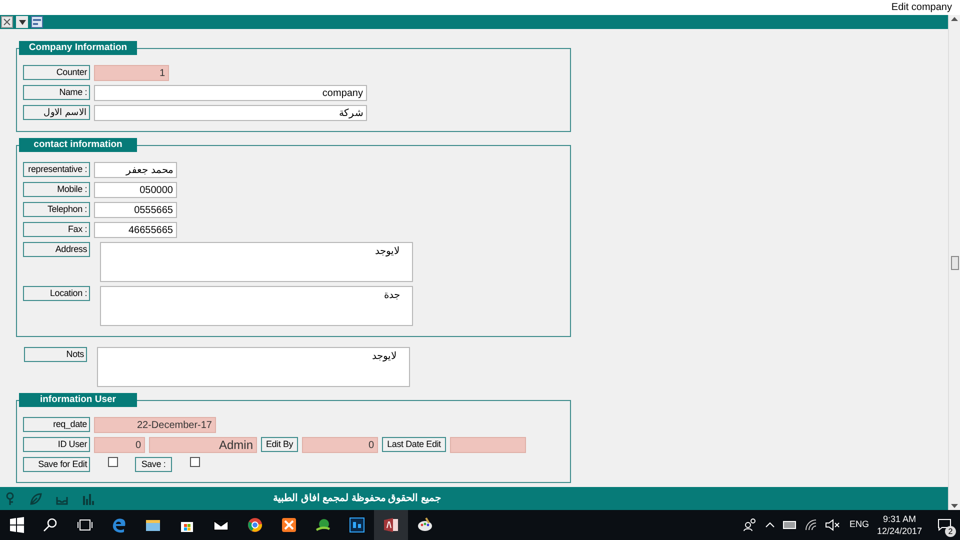  What do you see at coordinates (833, 525) in the screenshot?
I see `muted-speaker-icon` at bounding box center [833, 525].